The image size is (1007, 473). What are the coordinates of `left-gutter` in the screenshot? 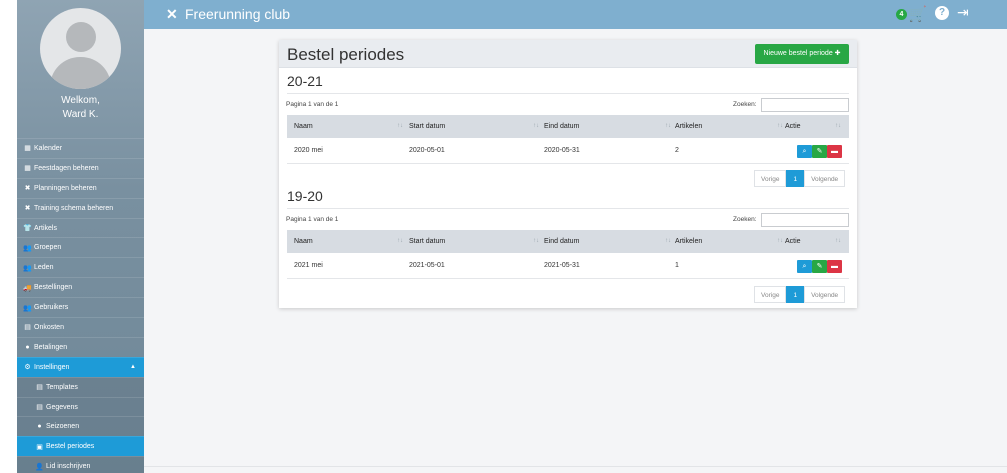 It's located at (8, 236).